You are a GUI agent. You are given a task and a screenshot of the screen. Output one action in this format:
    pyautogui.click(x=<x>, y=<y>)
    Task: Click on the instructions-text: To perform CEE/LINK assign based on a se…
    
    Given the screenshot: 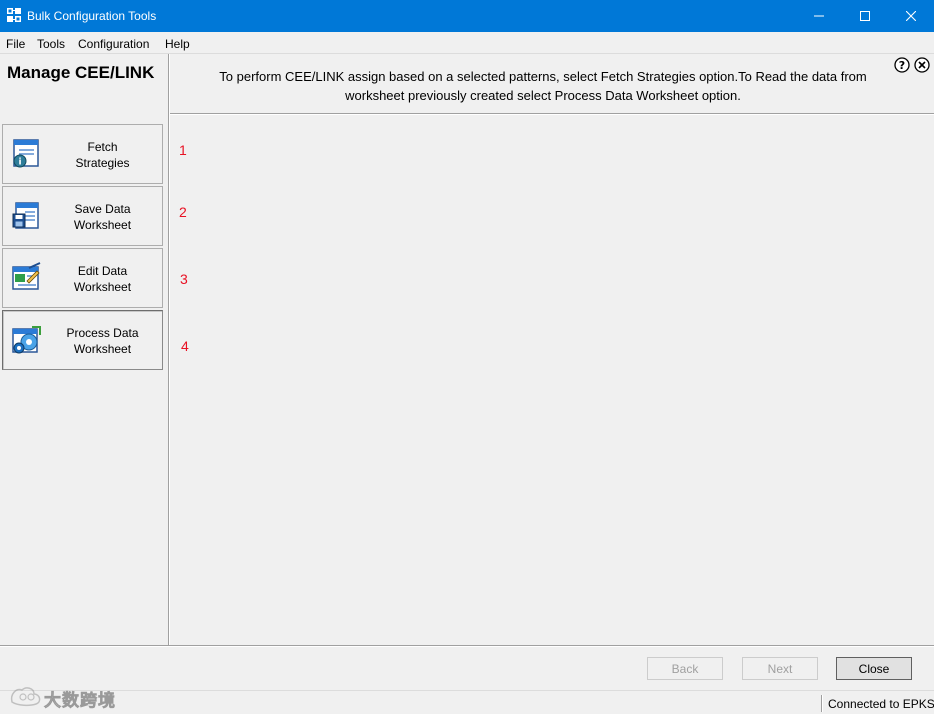 What is the action you would take?
    pyautogui.click(x=543, y=86)
    